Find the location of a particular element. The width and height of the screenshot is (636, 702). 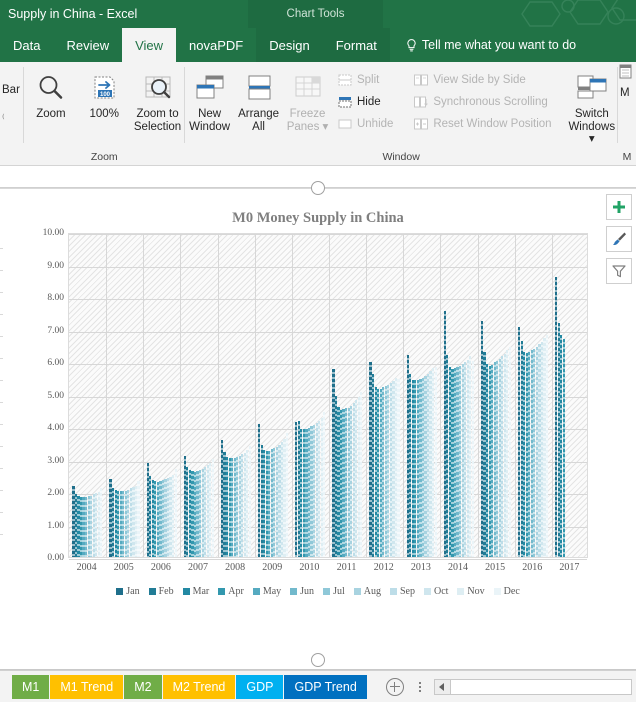

tab-format: Format is located at coordinates (356, 45).